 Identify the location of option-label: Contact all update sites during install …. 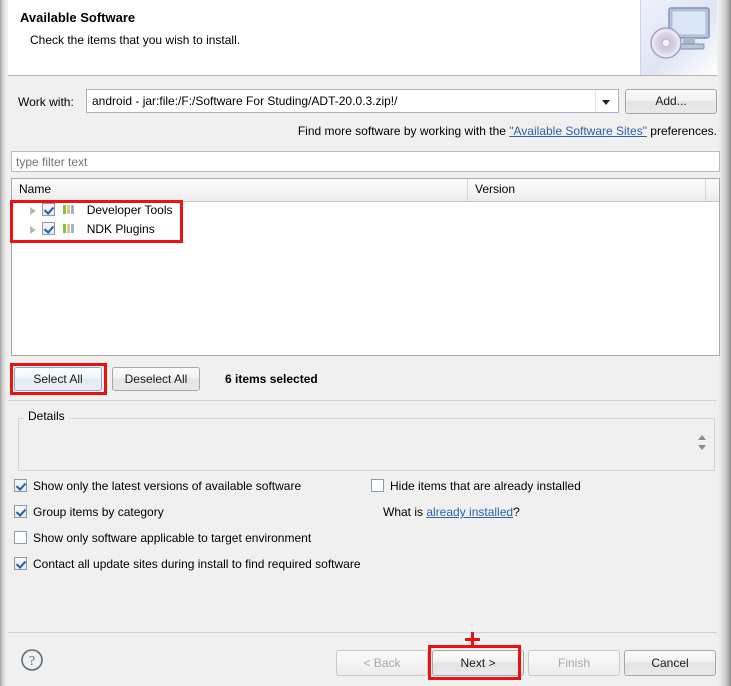
(197, 564).